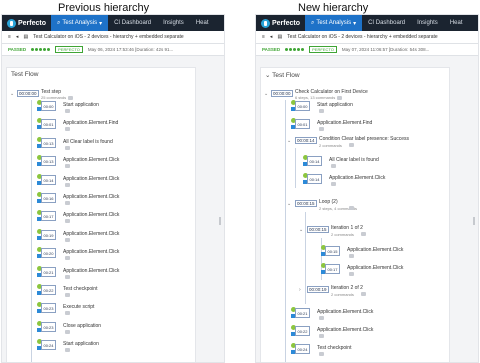 This screenshot has height=363, width=480. Describe the element at coordinates (32, 23) in the screenshot. I see `brand-name: Perfecto` at that location.